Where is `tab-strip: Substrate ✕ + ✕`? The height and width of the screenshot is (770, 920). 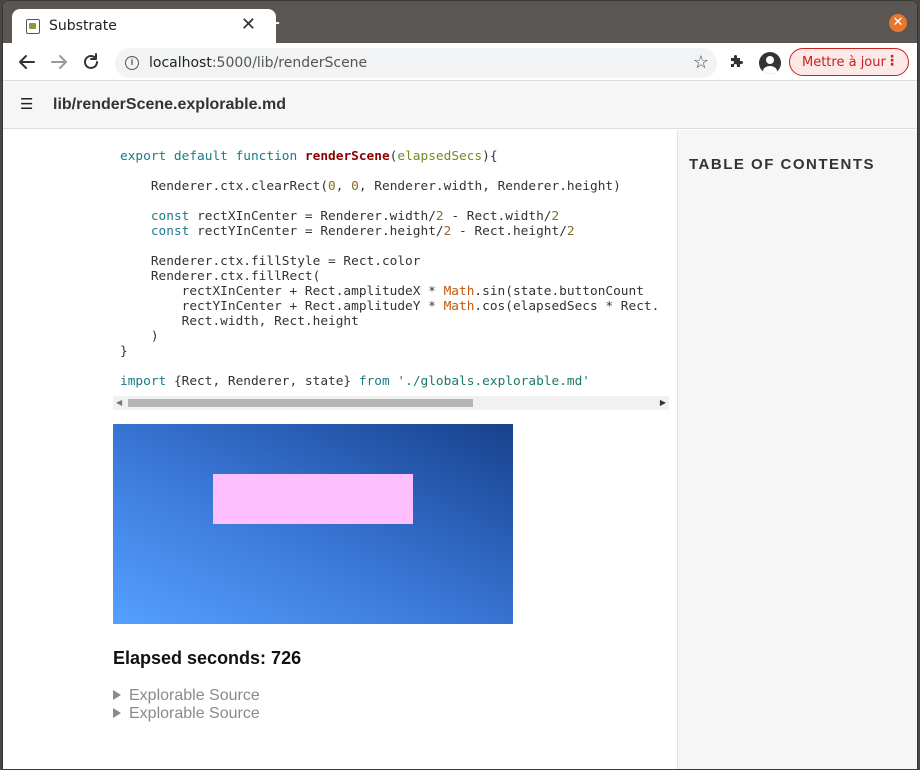 tab-strip: Substrate ✕ + ✕ is located at coordinates (460, 22).